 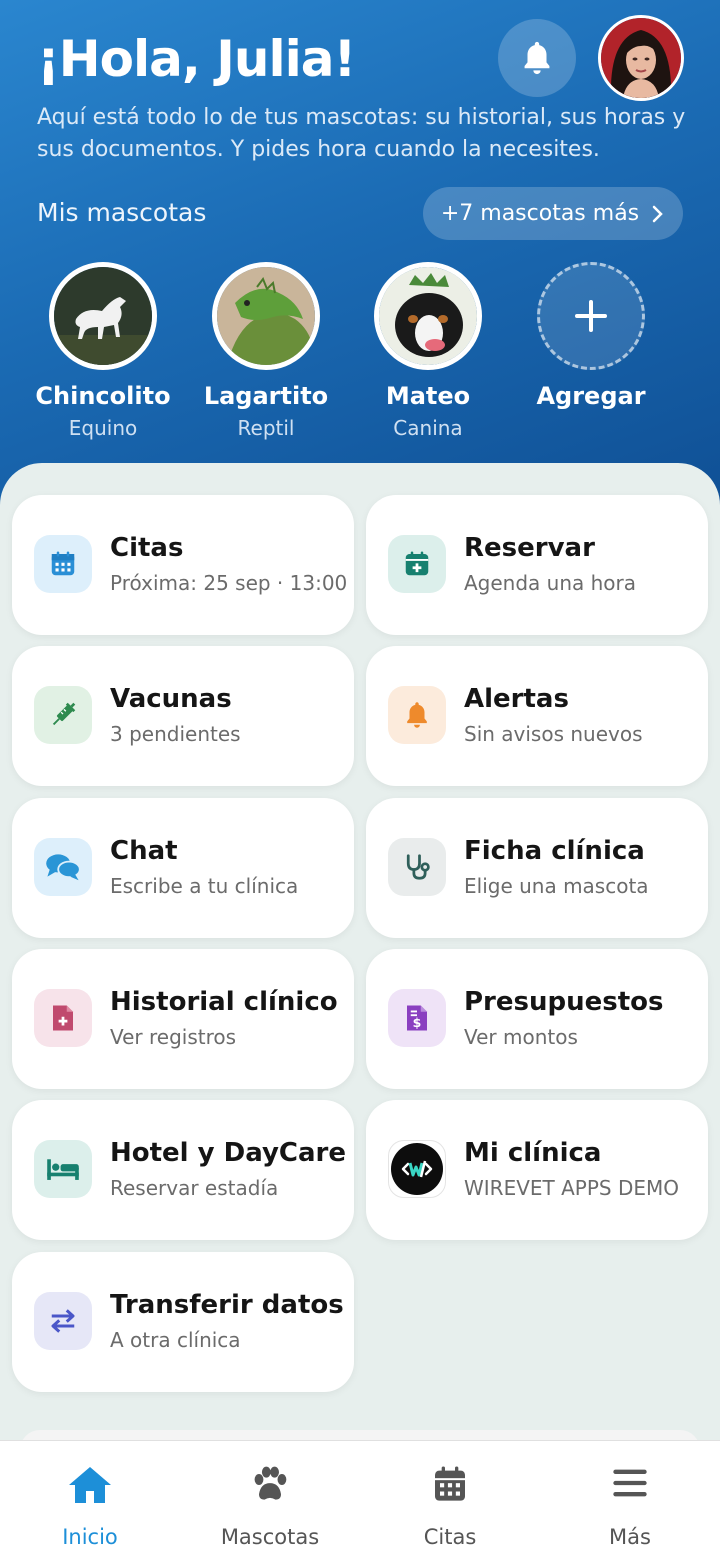 I want to click on card-subtitle: Elige una mascota, so click(x=556, y=886).